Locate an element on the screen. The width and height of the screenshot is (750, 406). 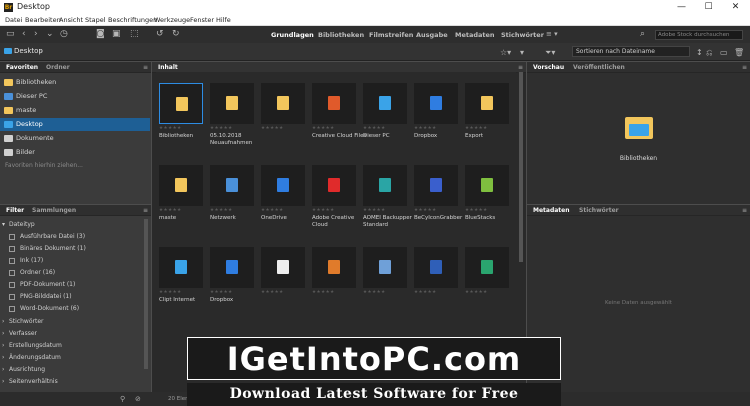
favorite-item: Dieser PC is located at coordinates (75, 96).